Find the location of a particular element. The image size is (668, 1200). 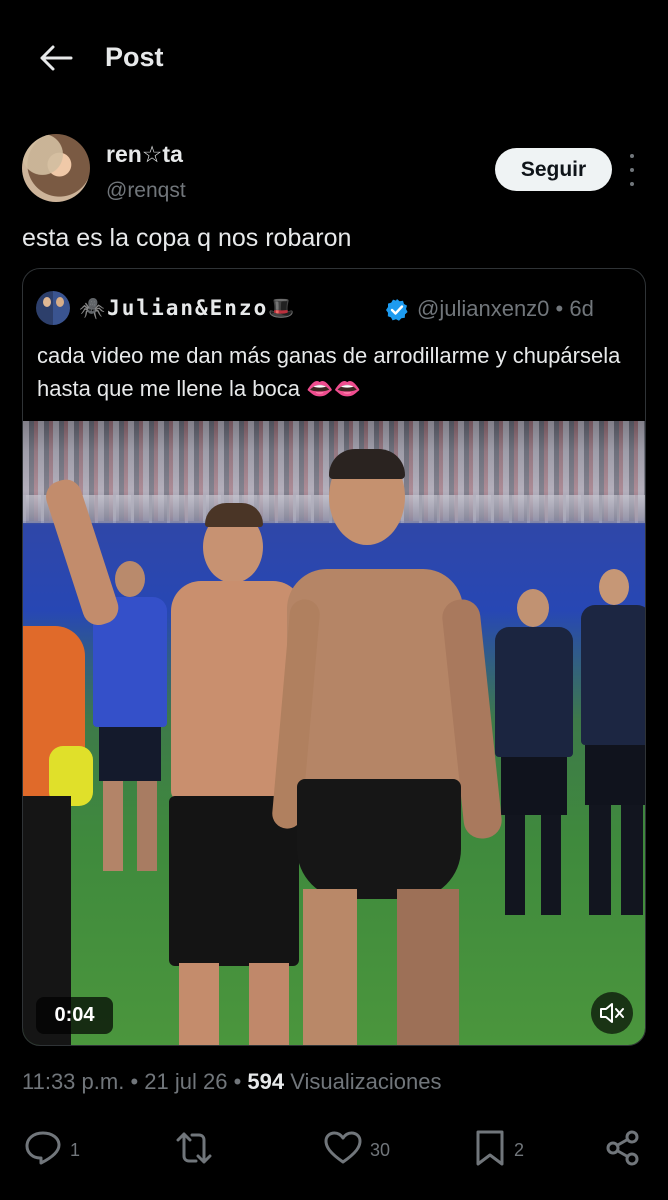

top-bar: Post is located at coordinates (334, 56).